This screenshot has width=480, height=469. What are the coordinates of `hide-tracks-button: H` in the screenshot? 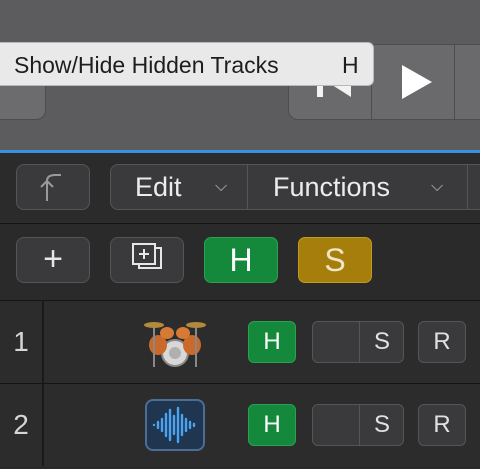 It's located at (241, 260).